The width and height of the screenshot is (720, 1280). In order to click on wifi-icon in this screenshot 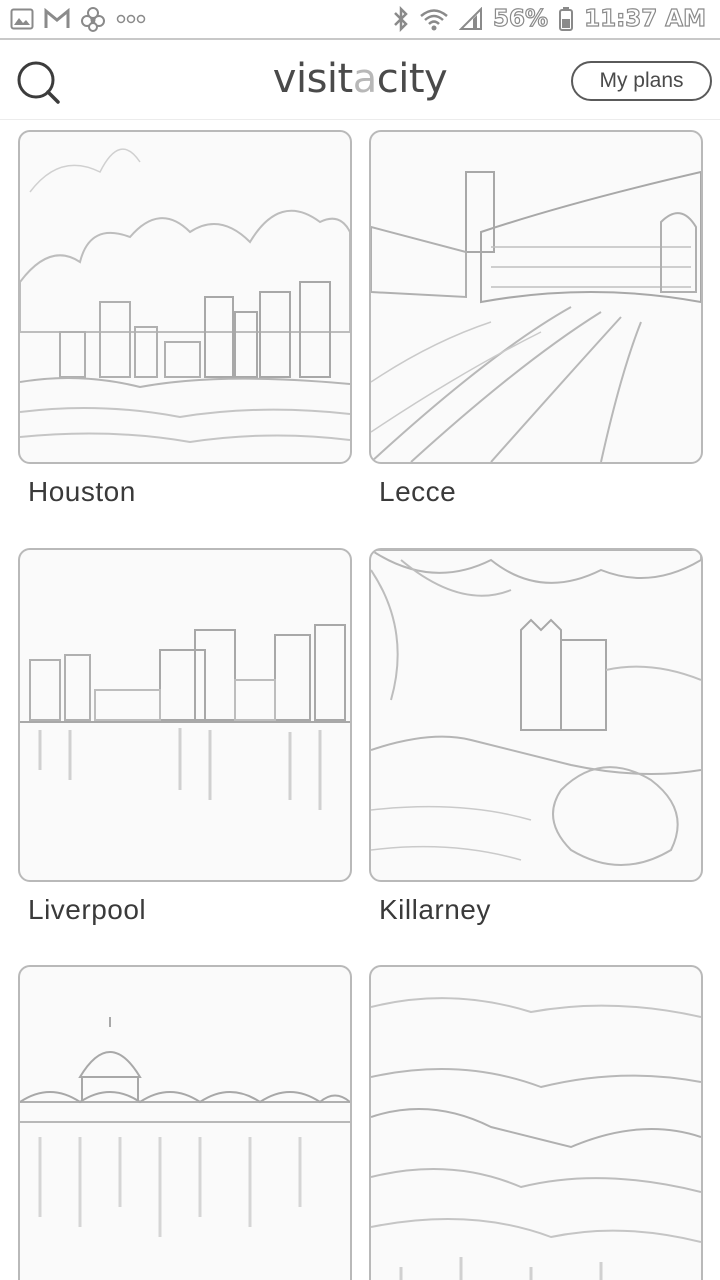, I will do `click(434, 19)`.